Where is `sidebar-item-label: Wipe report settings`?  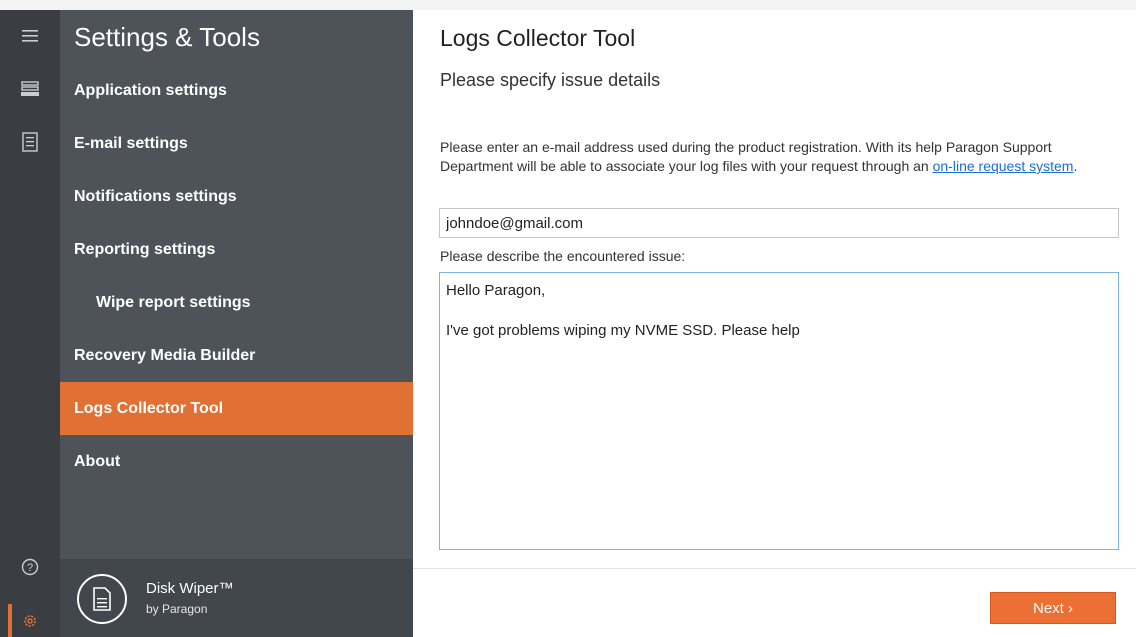 sidebar-item-label: Wipe report settings is located at coordinates (173, 302).